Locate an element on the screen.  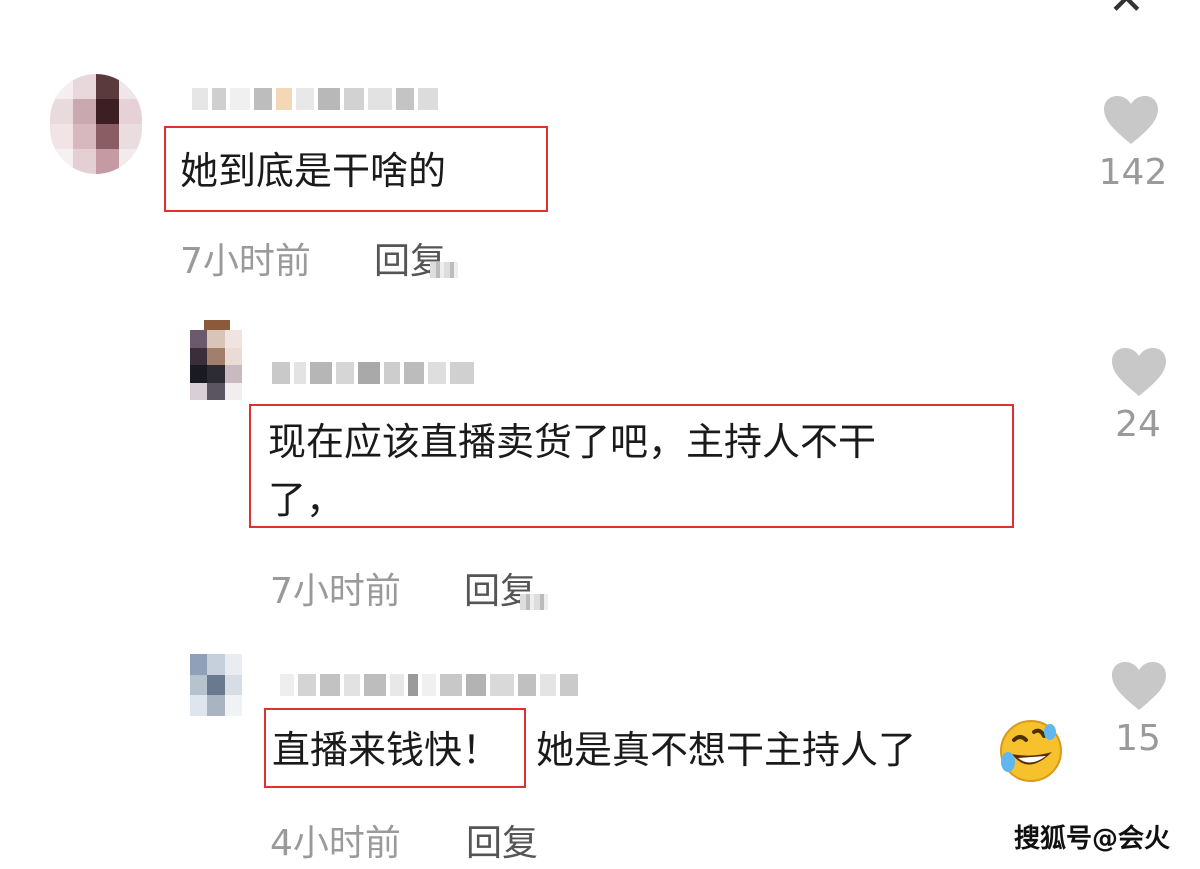
close-icon: ✕ is located at coordinates (1126, 11).